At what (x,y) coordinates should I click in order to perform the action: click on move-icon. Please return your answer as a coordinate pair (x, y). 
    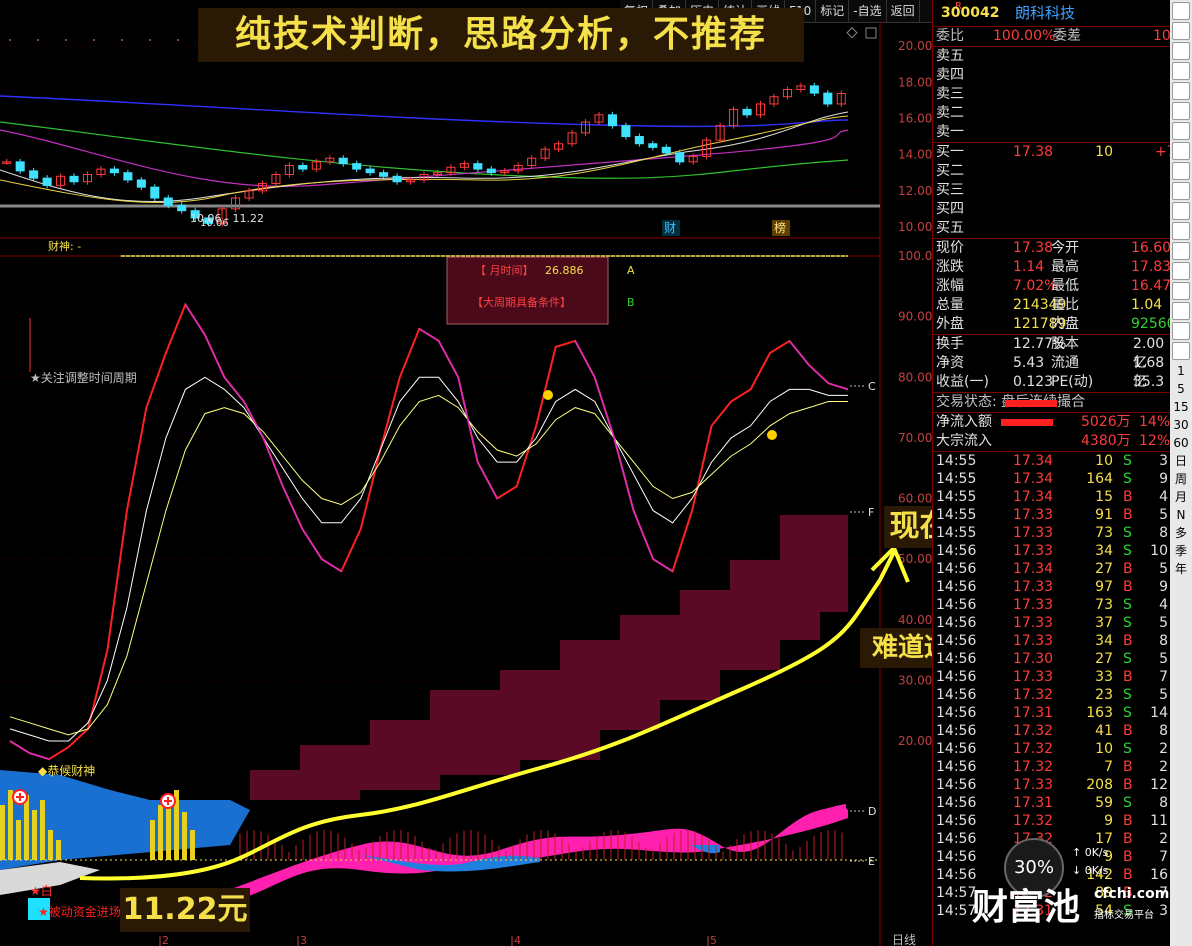
    Looking at the image, I should click on (1181, 331).